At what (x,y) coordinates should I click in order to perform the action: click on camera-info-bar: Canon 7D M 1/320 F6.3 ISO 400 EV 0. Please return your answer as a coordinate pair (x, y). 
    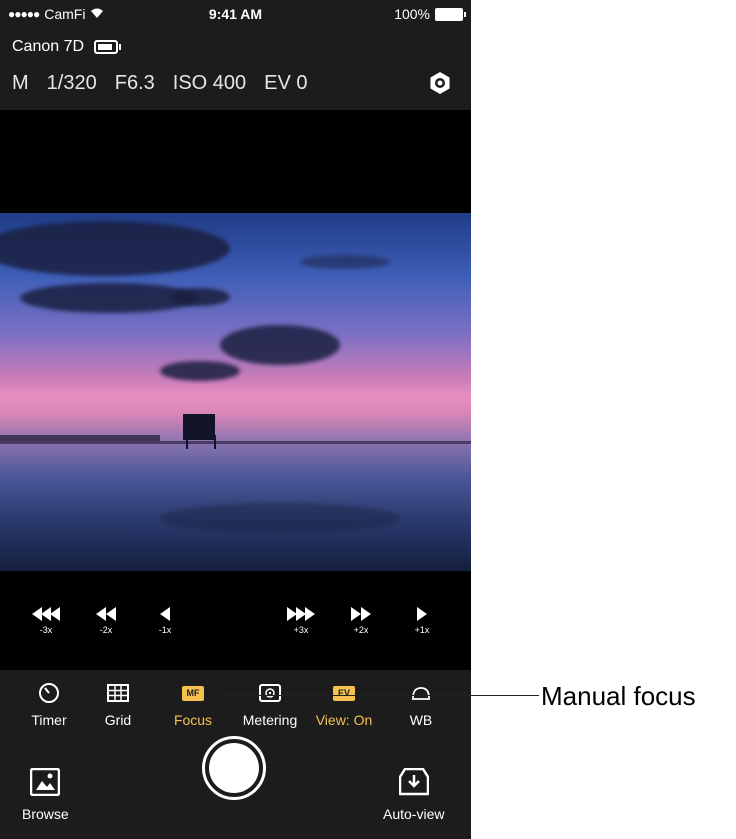
    Looking at the image, I should click on (235, 70).